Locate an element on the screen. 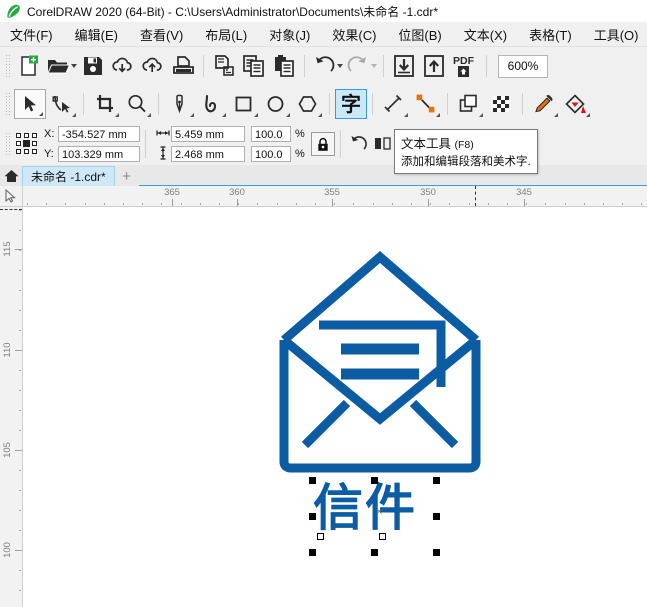 This screenshot has width=647, height=607. tool-parallel-dimension is located at coordinates (394, 104).